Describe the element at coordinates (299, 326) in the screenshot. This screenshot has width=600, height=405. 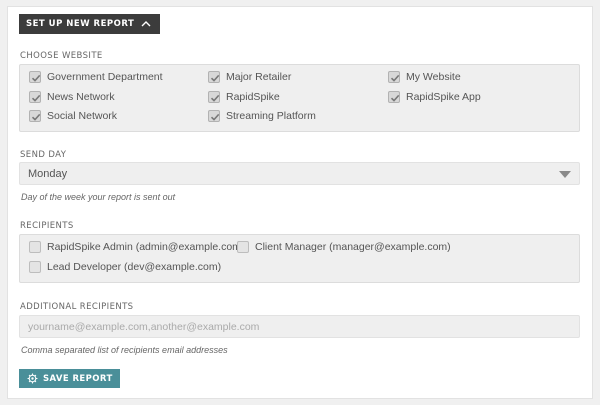
I see `additional-recipients-input` at that location.